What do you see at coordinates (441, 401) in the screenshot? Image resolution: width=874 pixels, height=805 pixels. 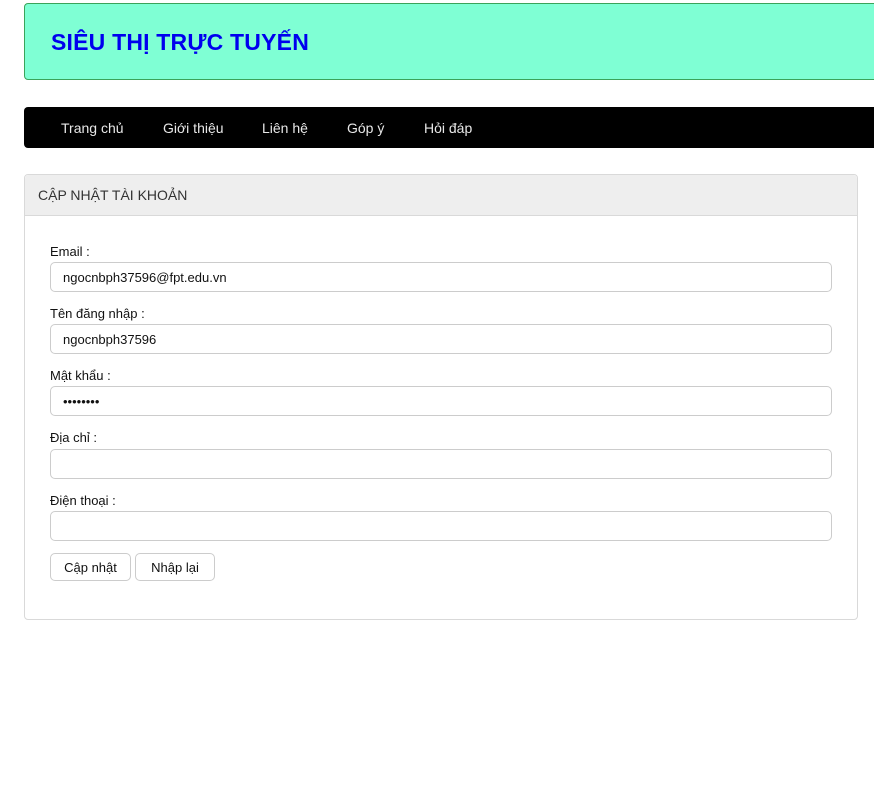 I see `password-field` at bounding box center [441, 401].